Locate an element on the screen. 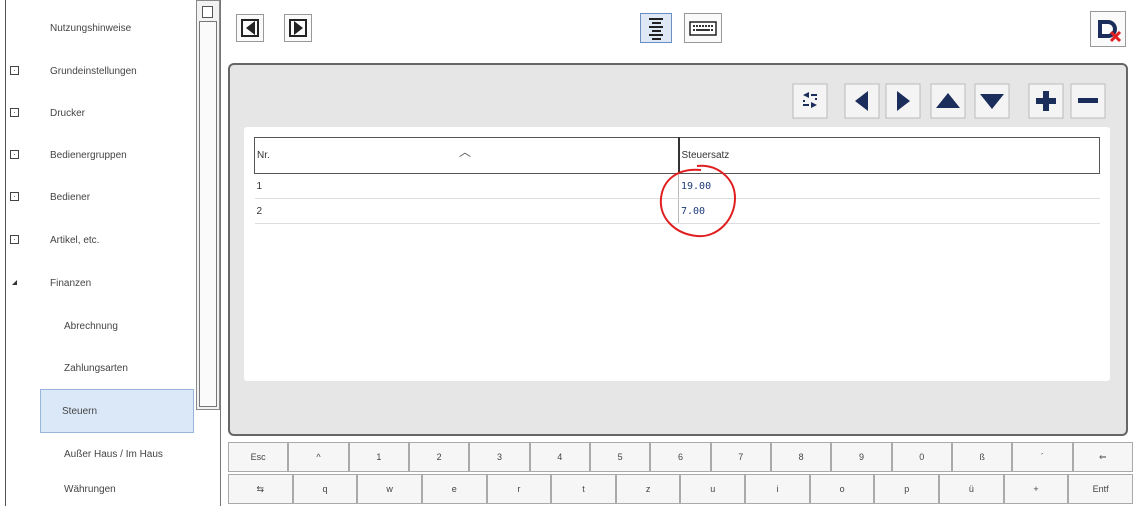 The height and width of the screenshot is (506, 1133). move-down-button is located at coordinates (992, 101).